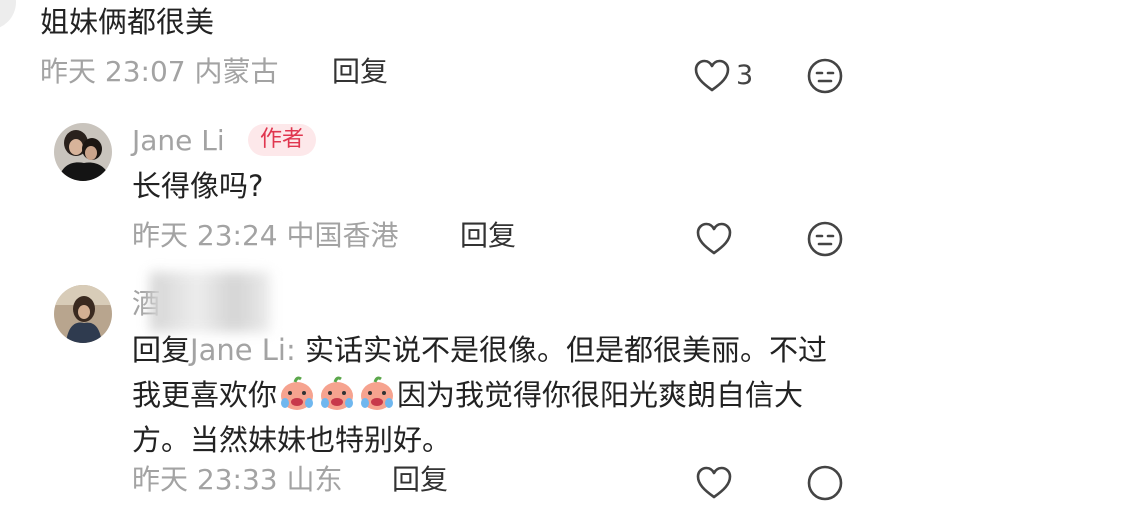 The image size is (1135, 507). I want to click on reply-meta: 昨天 23:33 山东, so click(237, 479).